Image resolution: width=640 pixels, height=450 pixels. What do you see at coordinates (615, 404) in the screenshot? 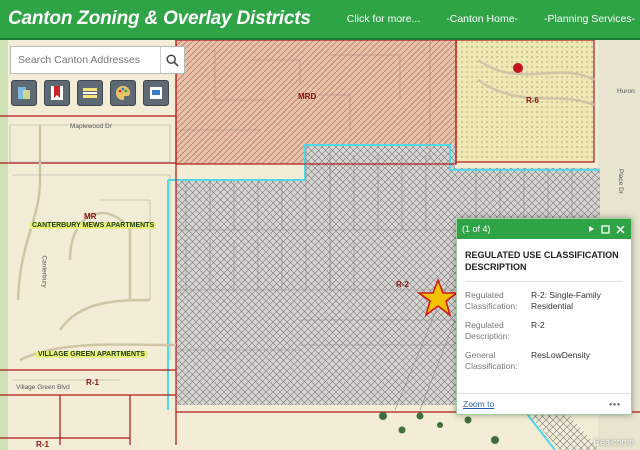
I see `more-actions-button: •••` at bounding box center [615, 404].